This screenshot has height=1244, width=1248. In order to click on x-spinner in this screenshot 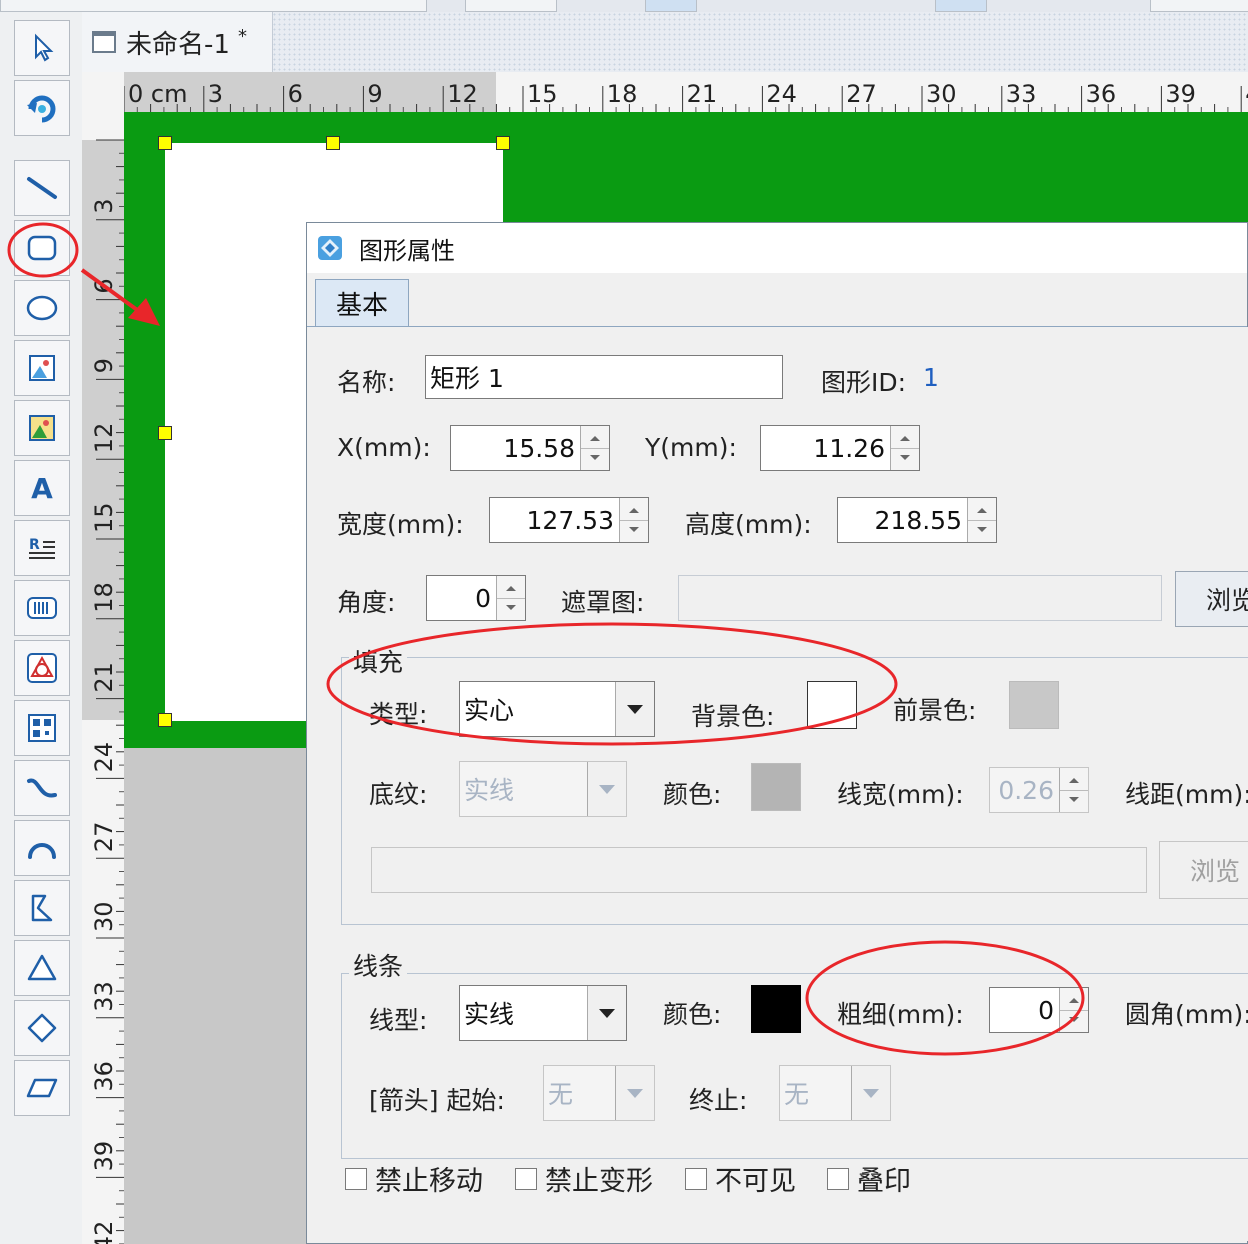, I will do `click(594, 448)`.